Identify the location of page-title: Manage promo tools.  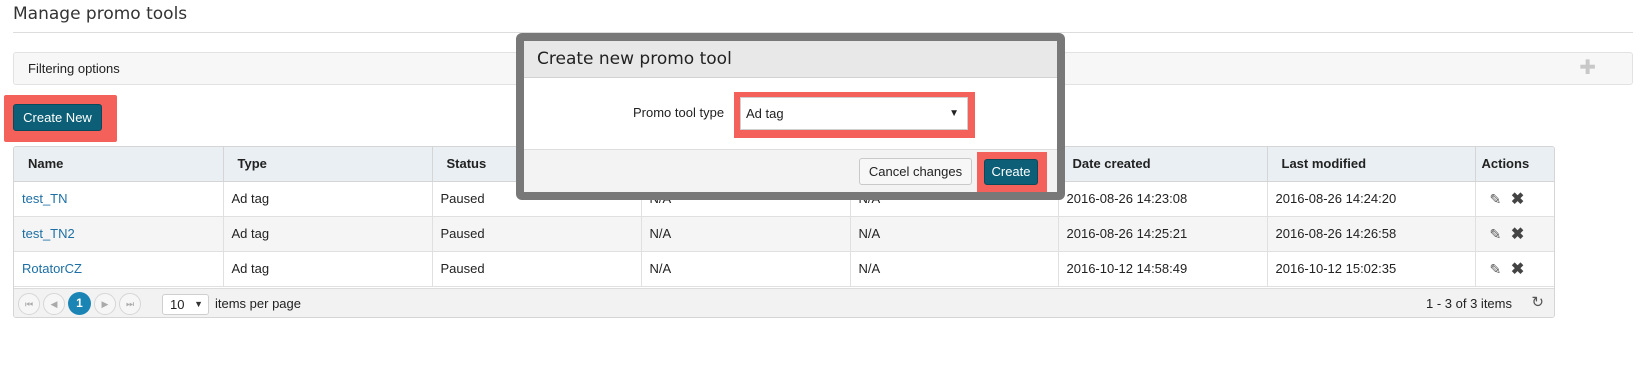
(100, 14).